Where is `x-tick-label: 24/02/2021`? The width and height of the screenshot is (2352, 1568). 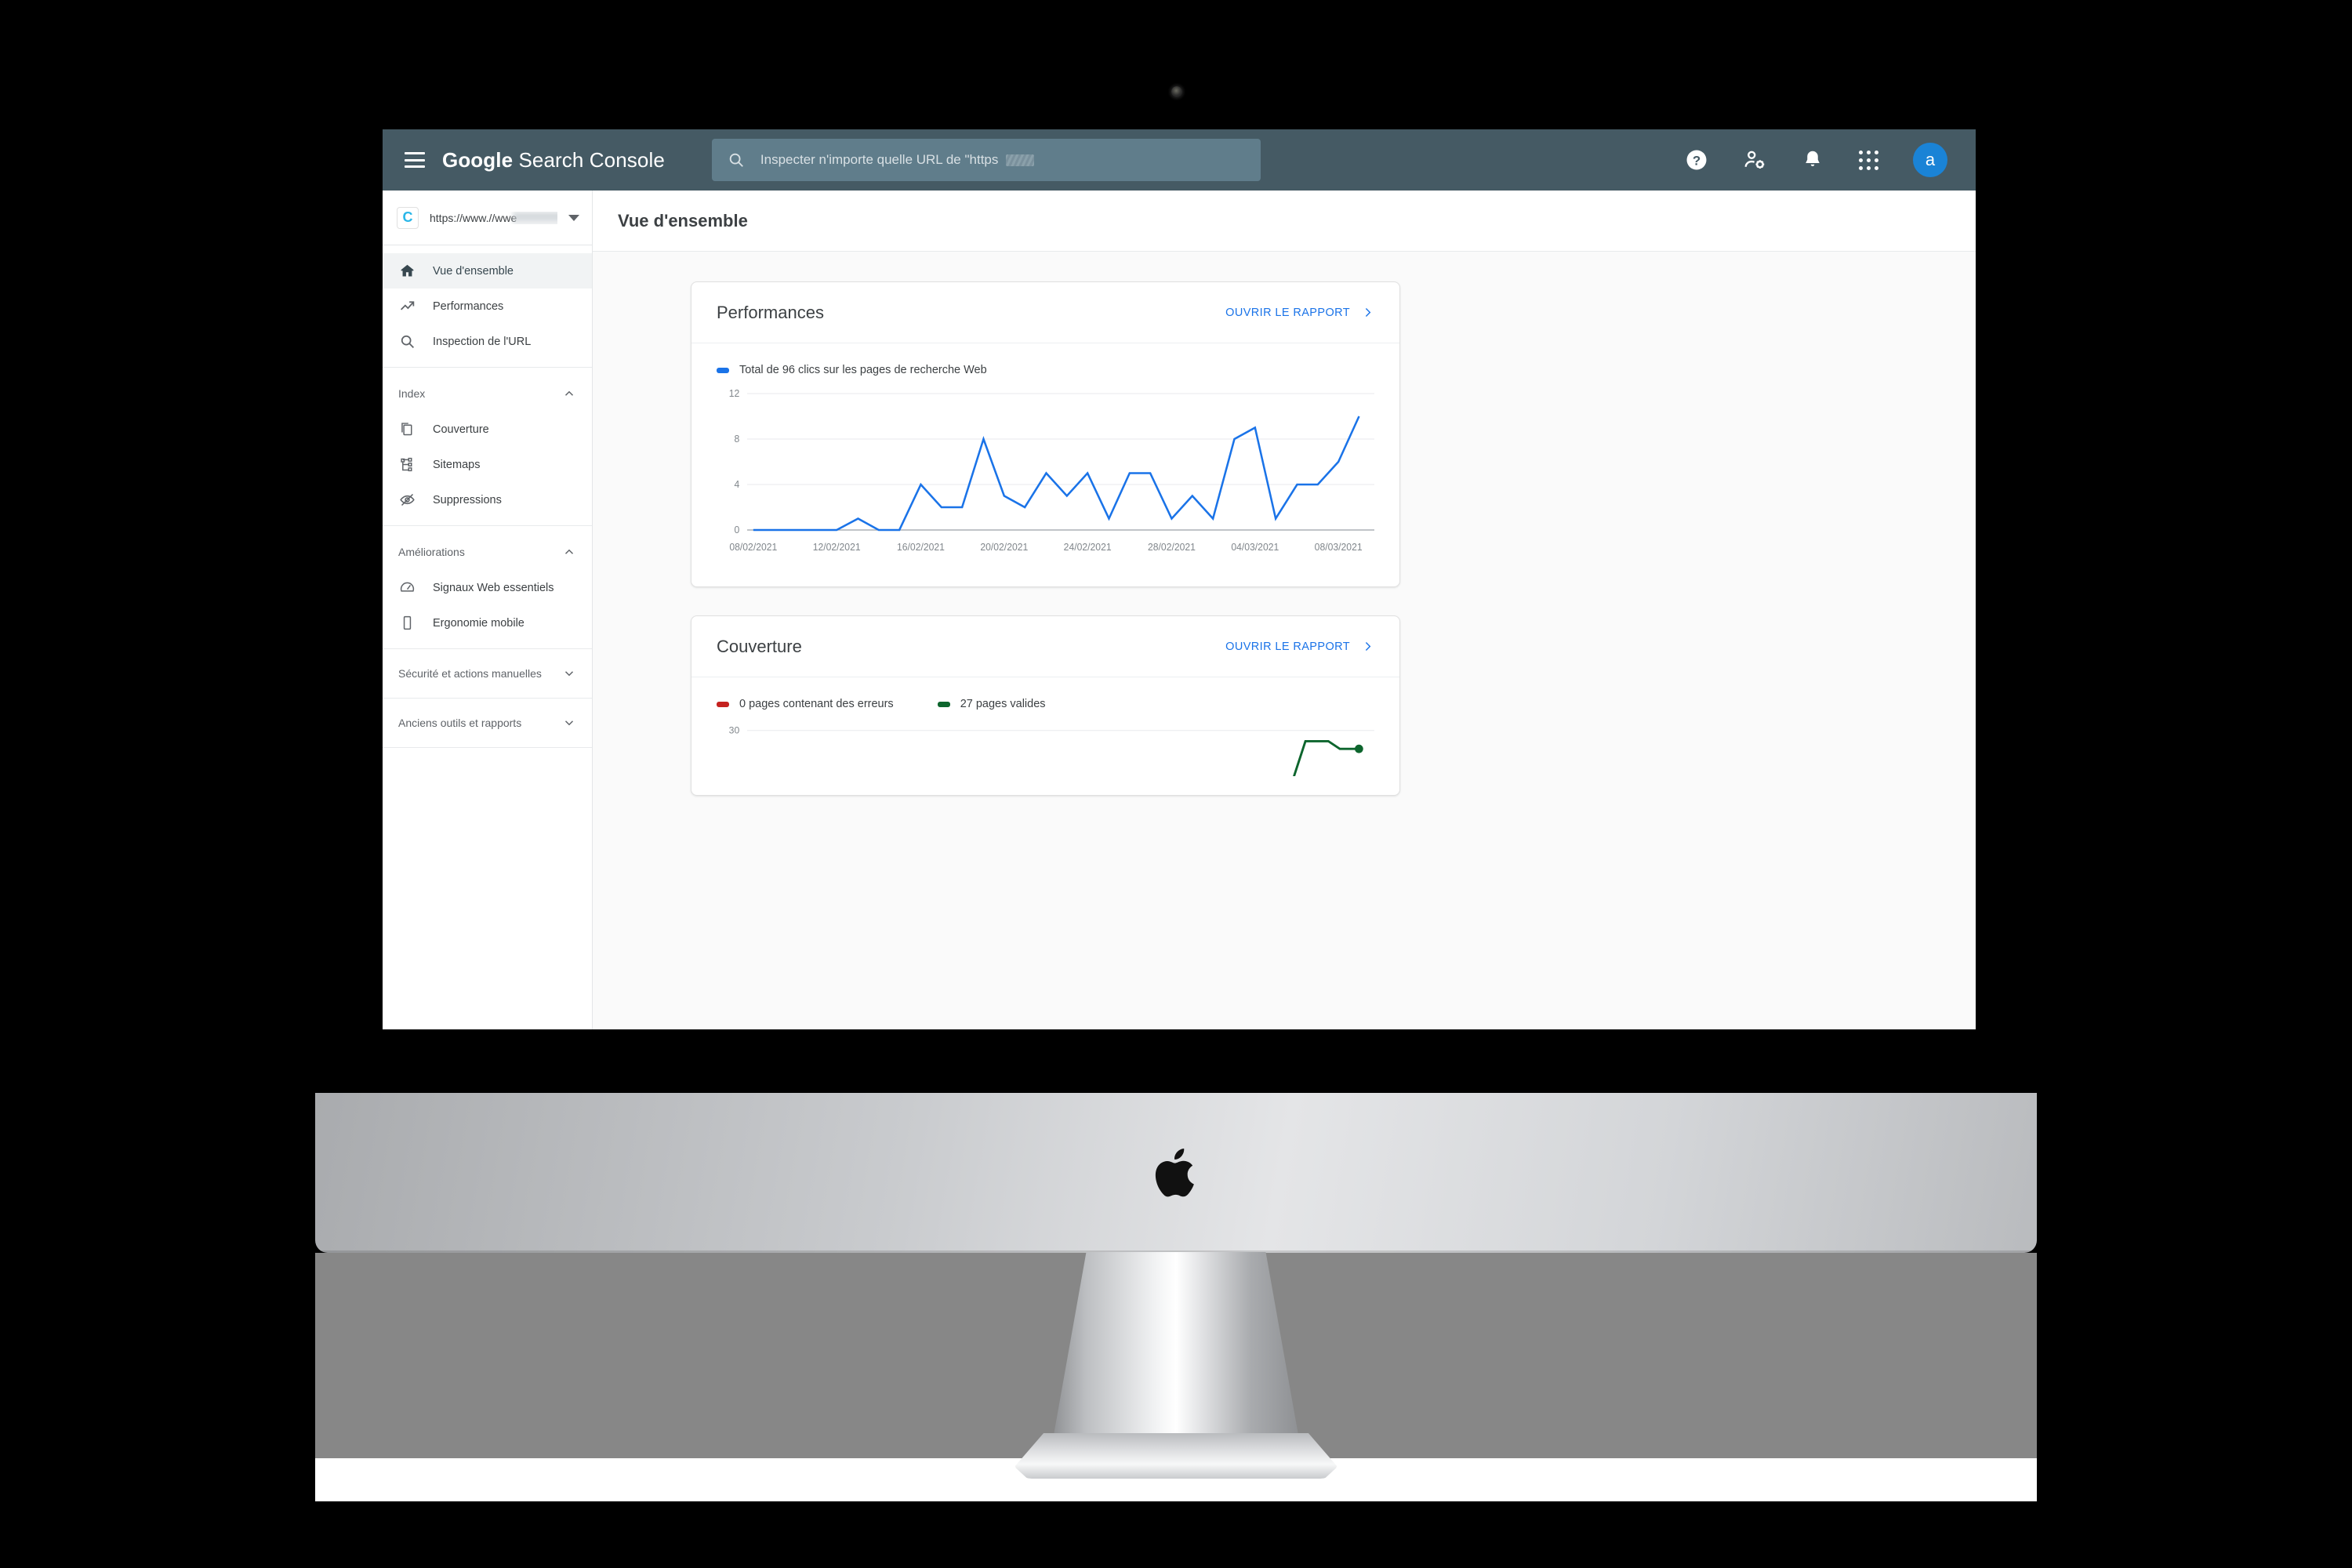 x-tick-label: 24/02/2021 is located at coordinates (1088, 547).